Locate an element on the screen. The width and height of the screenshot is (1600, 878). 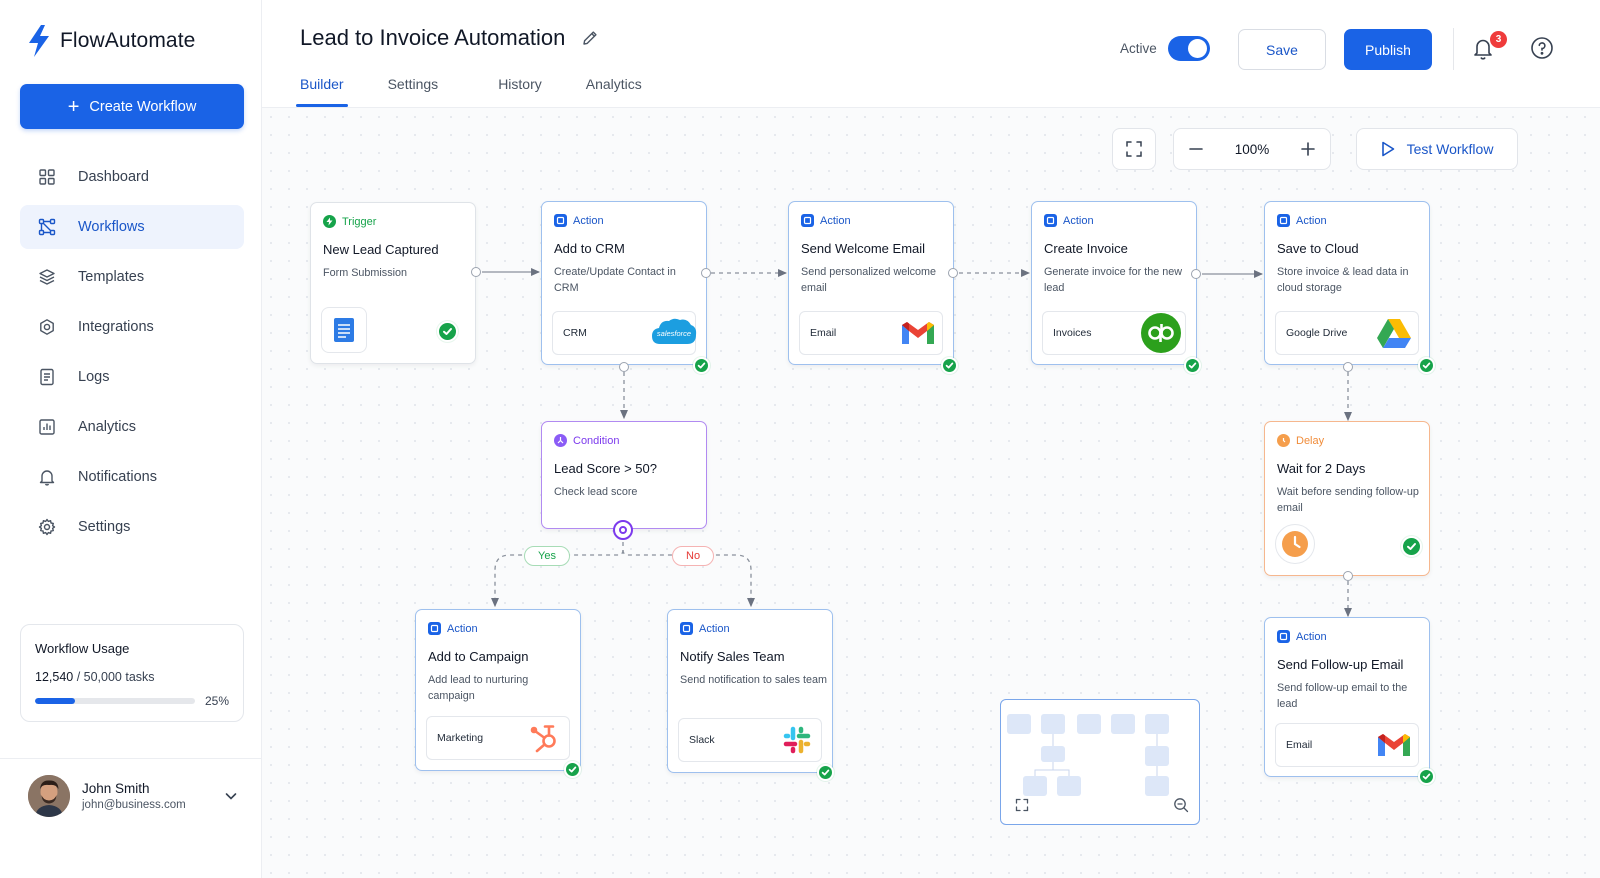
test-workflow-button: Test Workflow is located at coordinates (1437, 149).